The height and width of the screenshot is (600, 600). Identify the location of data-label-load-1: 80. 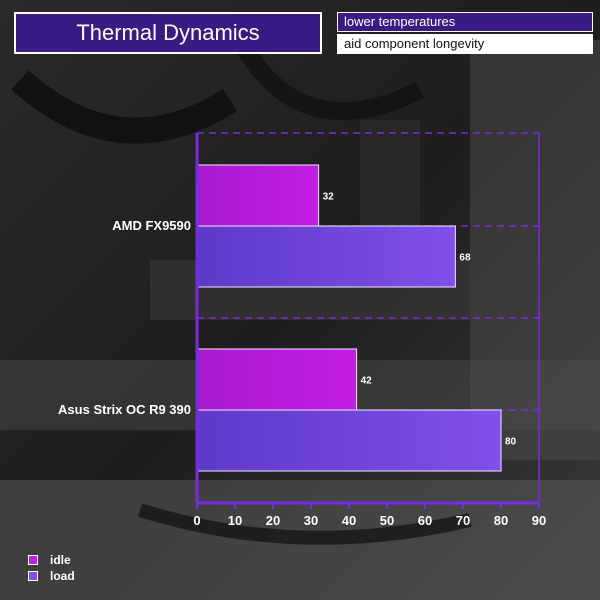
(511, 442).